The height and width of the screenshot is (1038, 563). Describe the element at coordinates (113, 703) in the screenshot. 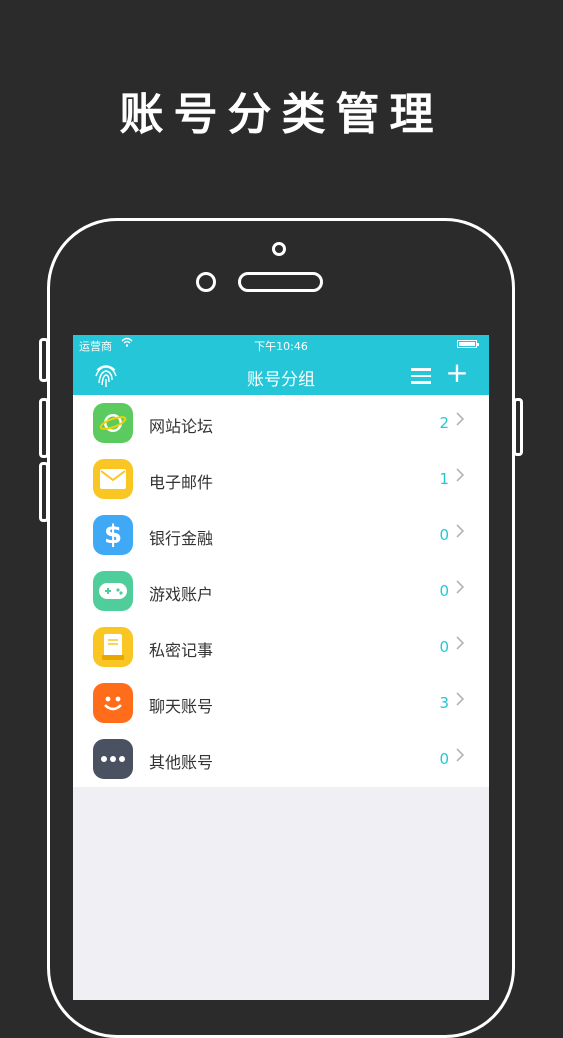

I see `smiley-icon` at that location.